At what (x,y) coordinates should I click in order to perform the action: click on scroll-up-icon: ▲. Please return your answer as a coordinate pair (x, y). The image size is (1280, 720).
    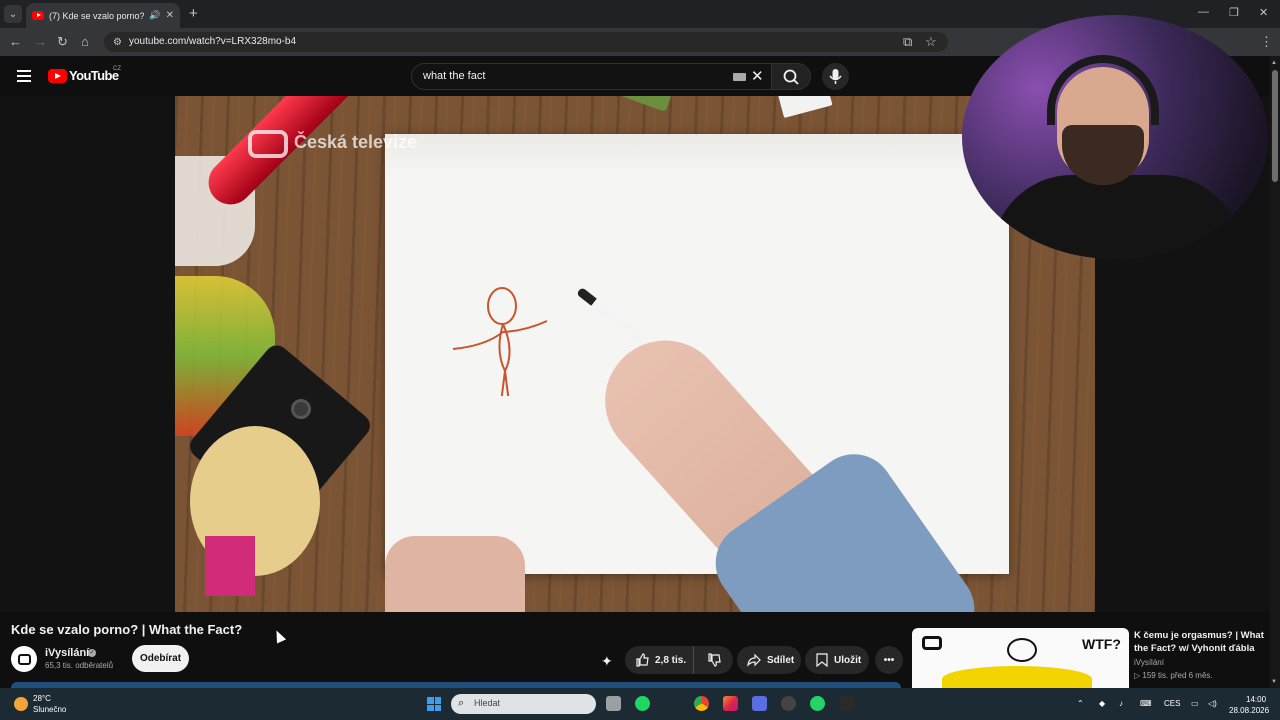
    Looking at the image, I should click on (1274, 63).